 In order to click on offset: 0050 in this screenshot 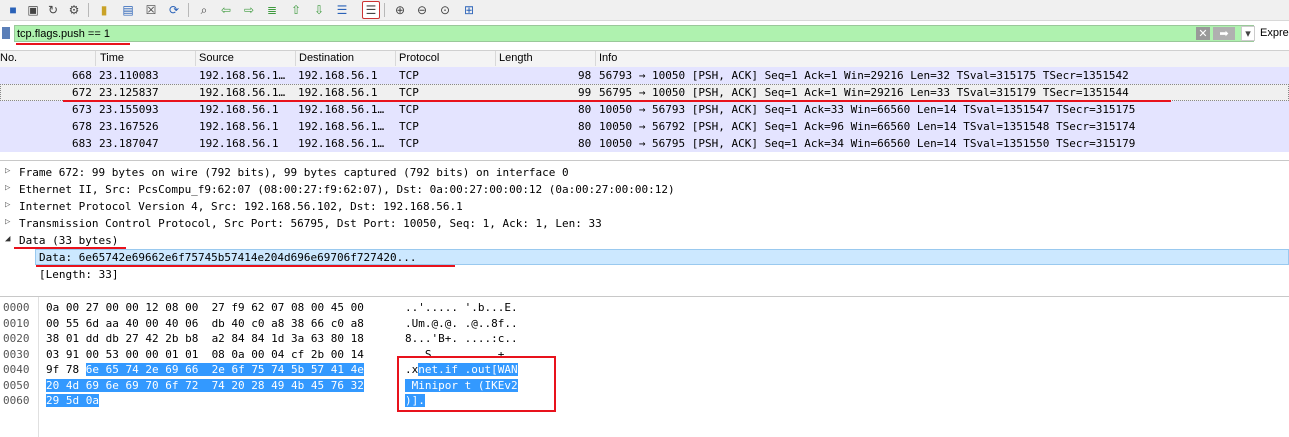, I will do `click(16, 385)`.